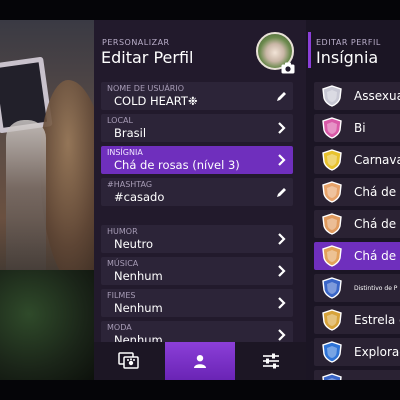 The height and width of the screenshot is (400, 400). Describe the element at coordinates (347, 57) in the screenshot. I see `page-title: Insígnia` at that location.